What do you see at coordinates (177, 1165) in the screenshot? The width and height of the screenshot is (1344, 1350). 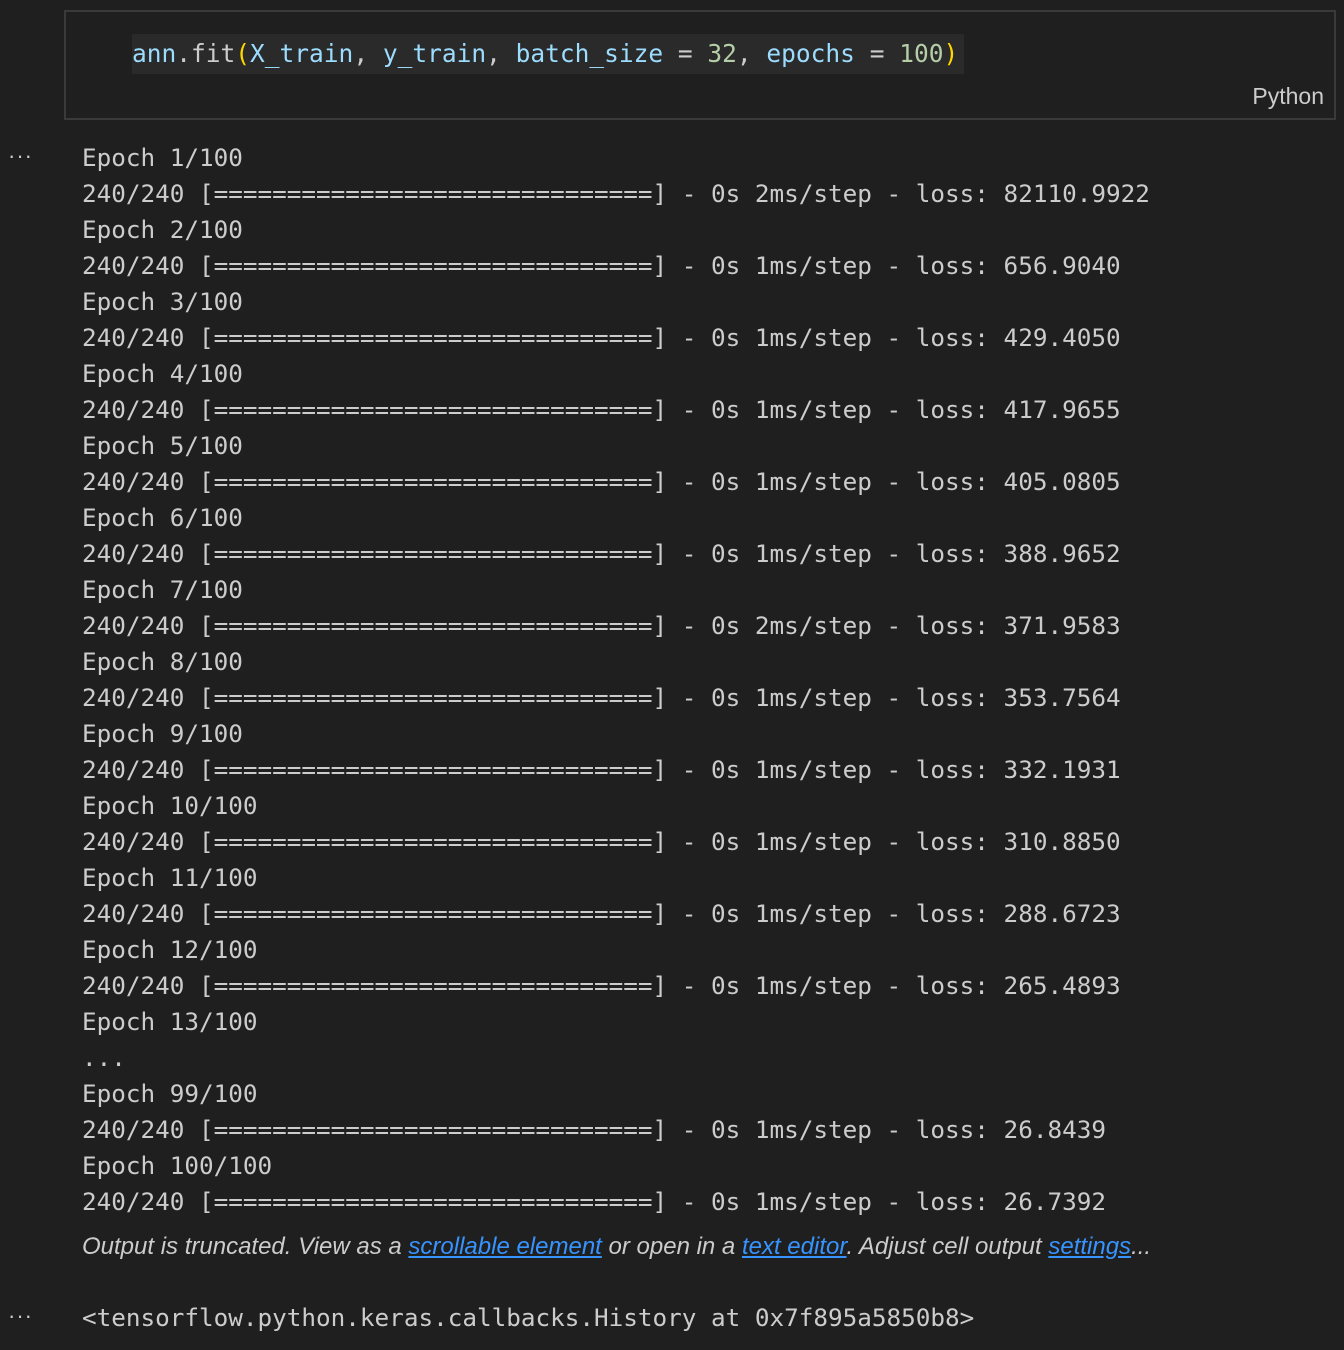 I see `output-line: Epoch 100/100` at bounding box center [177, 1165].